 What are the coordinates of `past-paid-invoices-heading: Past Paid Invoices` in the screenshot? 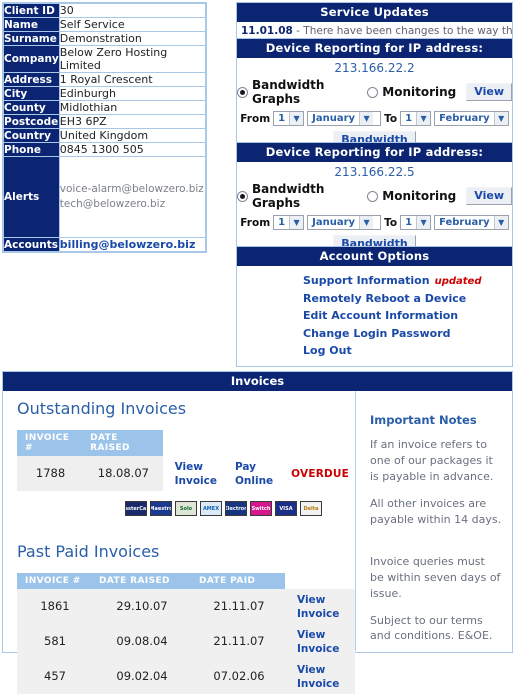 It's located at (88, 551).